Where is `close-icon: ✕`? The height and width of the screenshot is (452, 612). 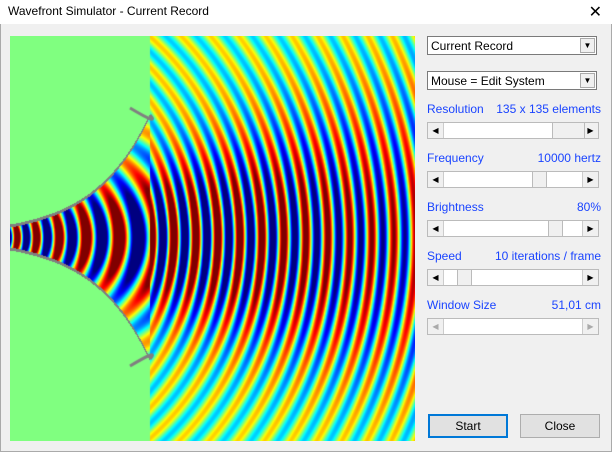
close-icon: ✕ is located at coordinates (595, 12).